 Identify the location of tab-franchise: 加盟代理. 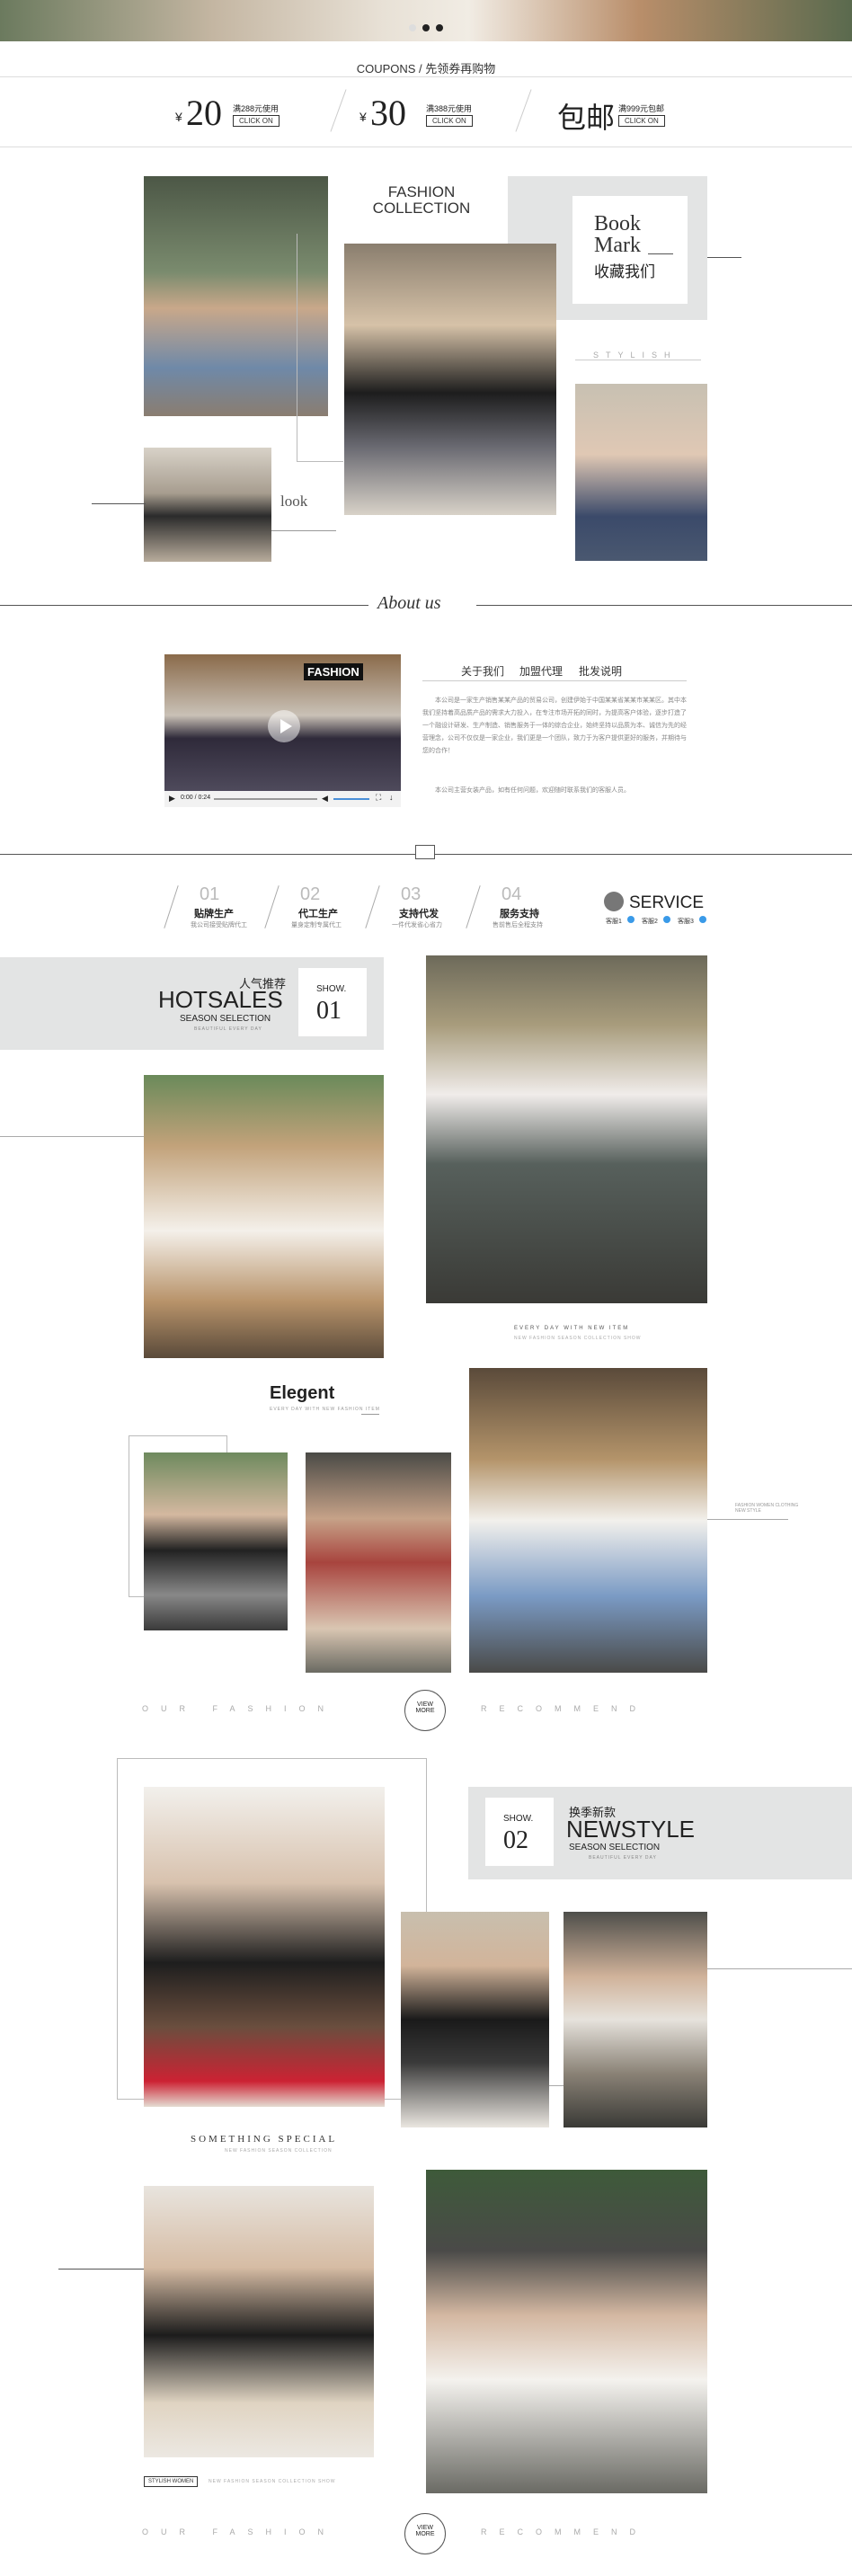
(541, 671).